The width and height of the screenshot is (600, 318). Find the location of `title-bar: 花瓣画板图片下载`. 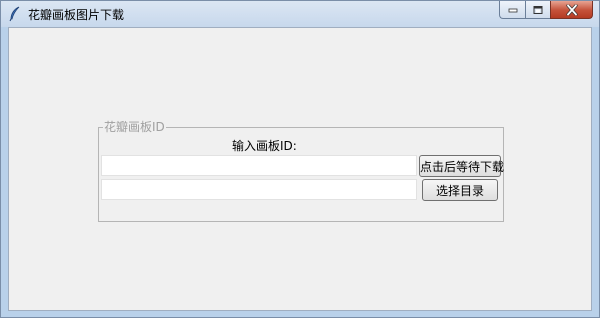

title-bar: 花瓣画板图片下载 is located at coordinates (300, 14).